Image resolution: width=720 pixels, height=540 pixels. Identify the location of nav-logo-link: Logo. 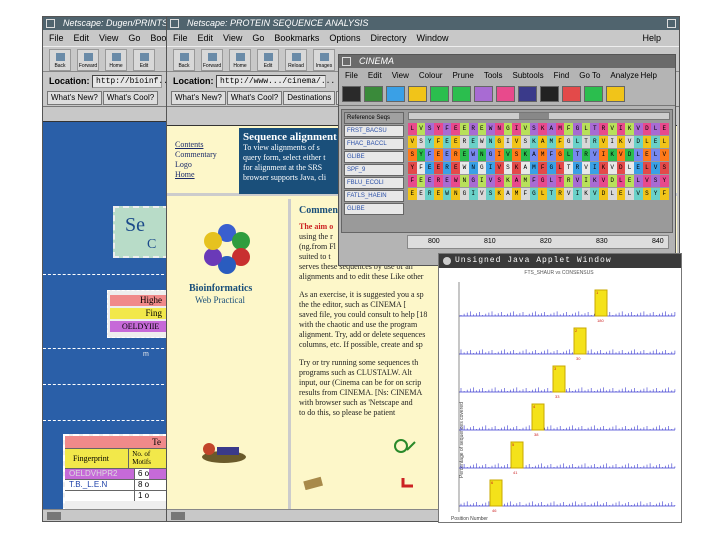
(196, 165).